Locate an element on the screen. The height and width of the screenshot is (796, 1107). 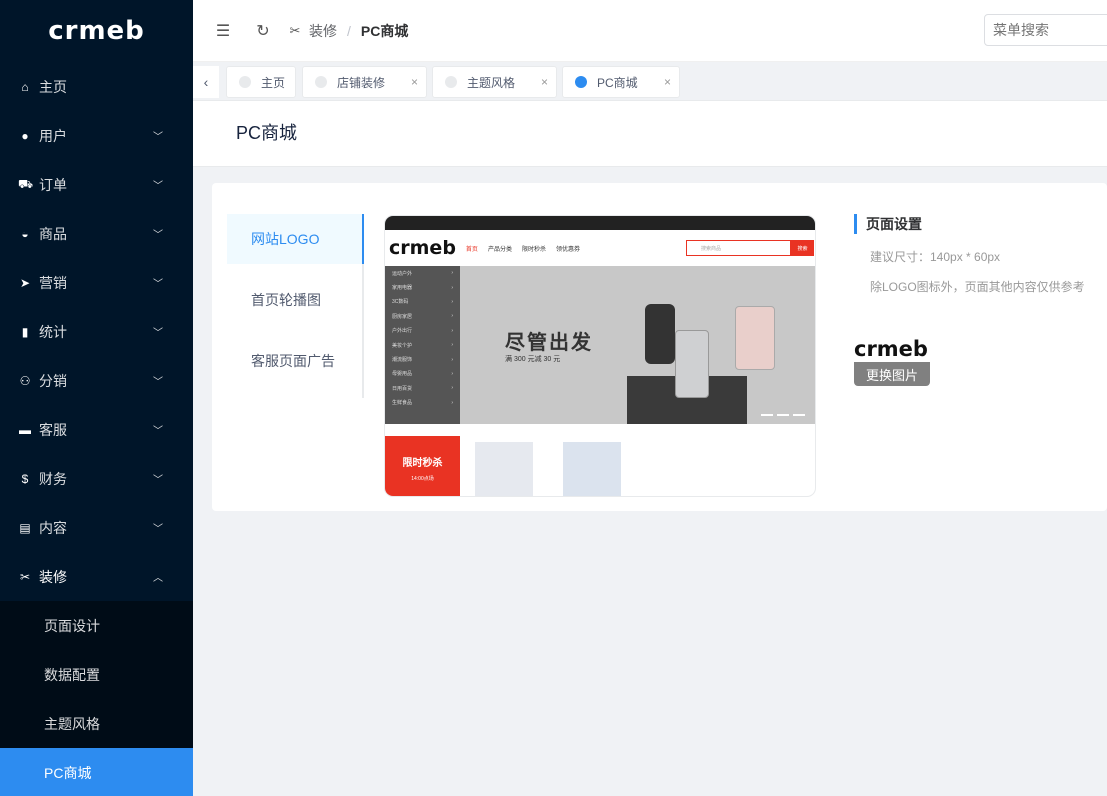
sidebar-item: ◒ 商品 ﹀ is located at coordinates (96, 233).